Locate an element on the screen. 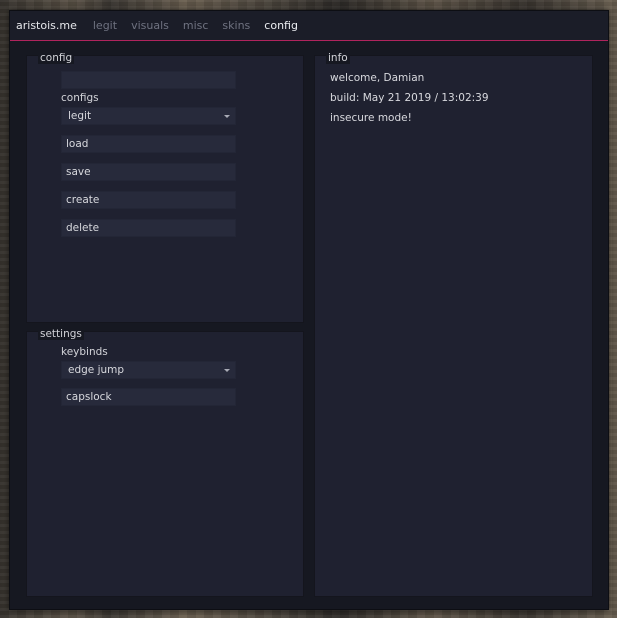 This screenshot has height=618, width=617. tab-config: config is located at coordinates (281, 25).